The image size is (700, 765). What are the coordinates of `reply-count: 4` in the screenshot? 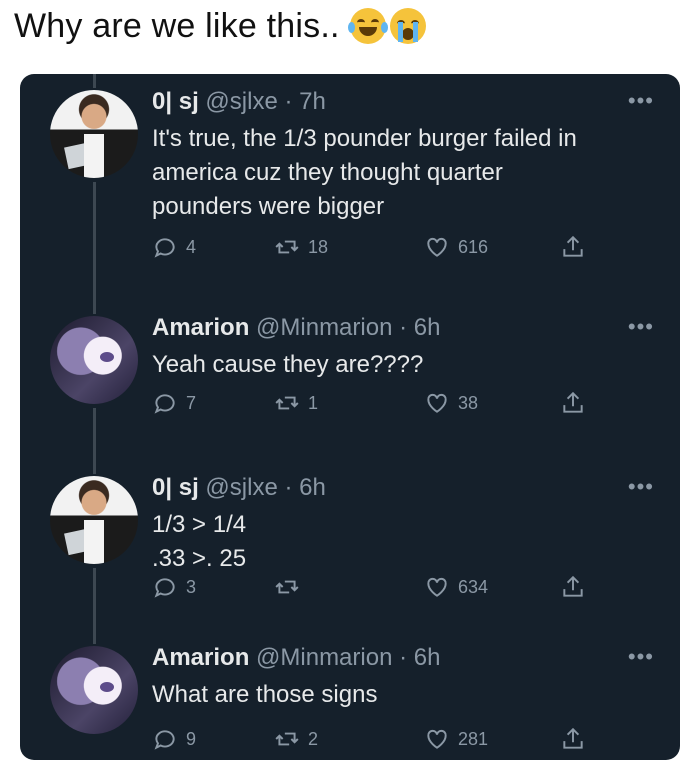 It's located at (191, 246).